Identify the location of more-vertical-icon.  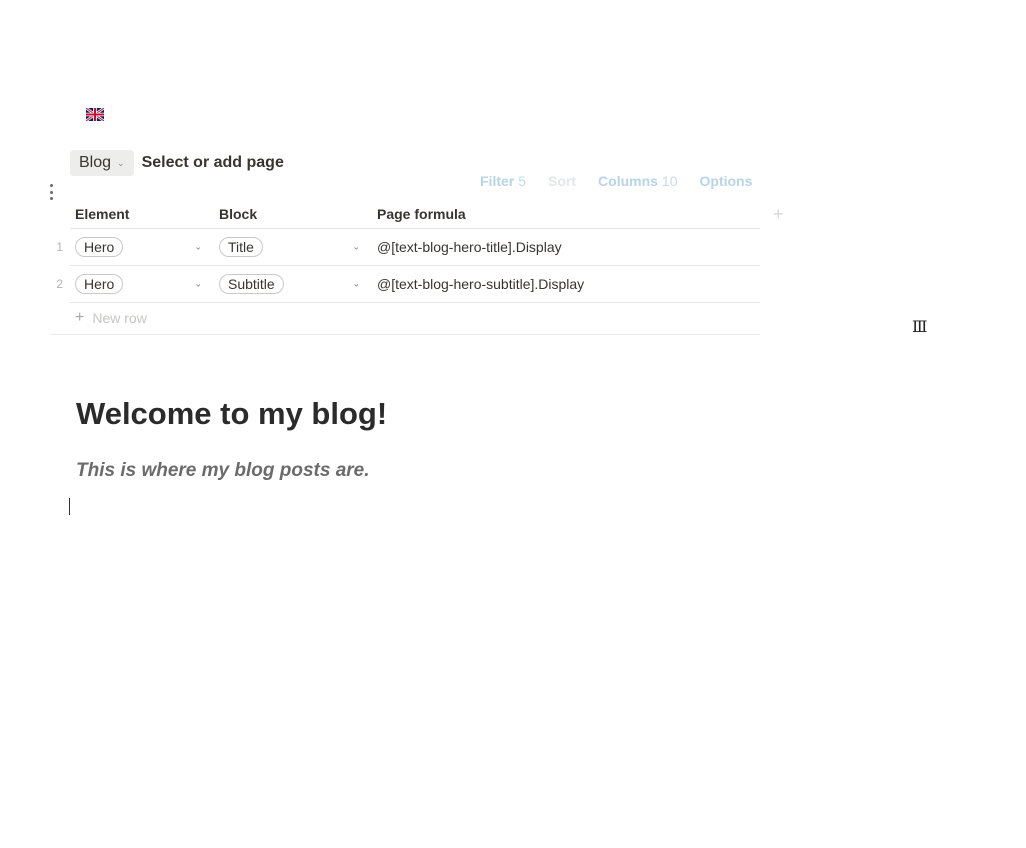
(51, 192).